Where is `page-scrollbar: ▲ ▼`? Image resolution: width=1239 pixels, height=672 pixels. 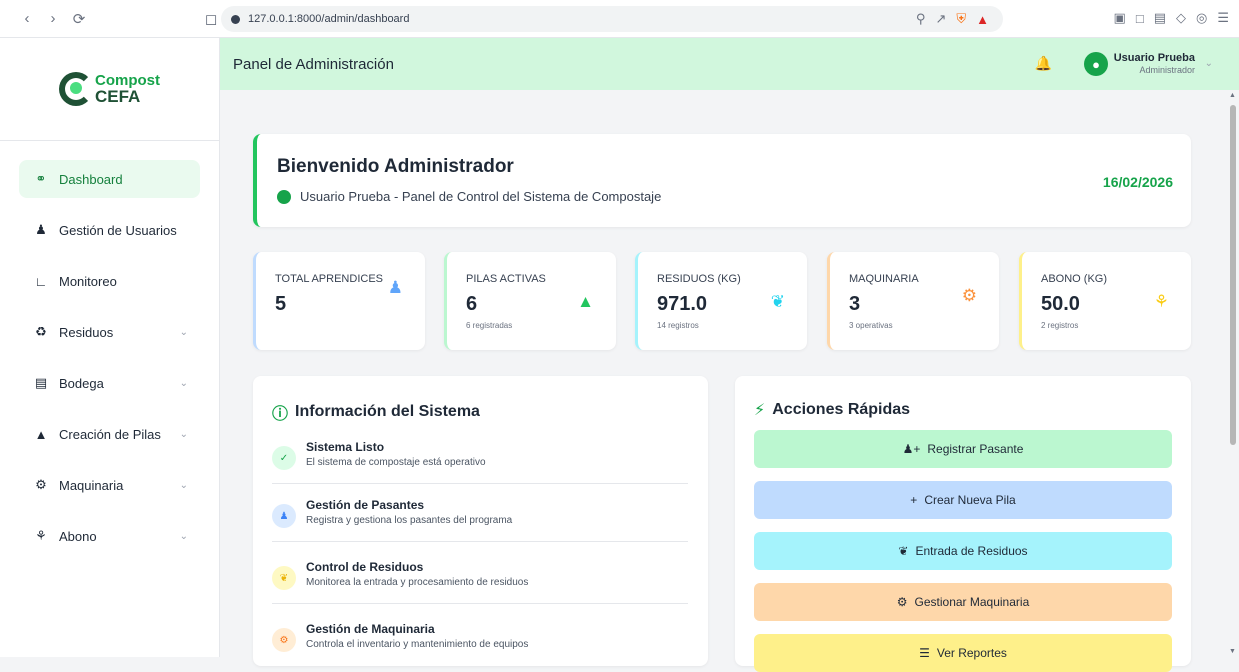
page-scrollbar: ▲ ▼ is located at coordinates (1233, 373).